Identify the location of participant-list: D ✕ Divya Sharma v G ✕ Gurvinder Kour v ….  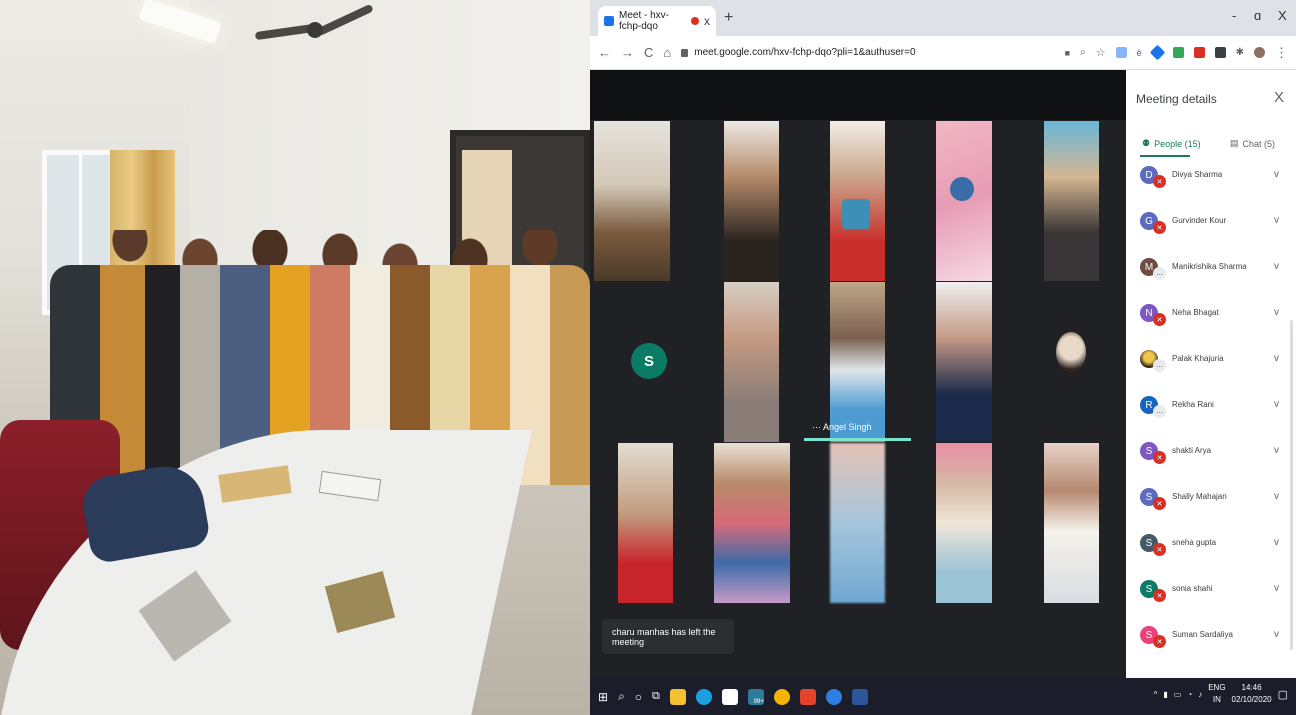
(1211, 419).